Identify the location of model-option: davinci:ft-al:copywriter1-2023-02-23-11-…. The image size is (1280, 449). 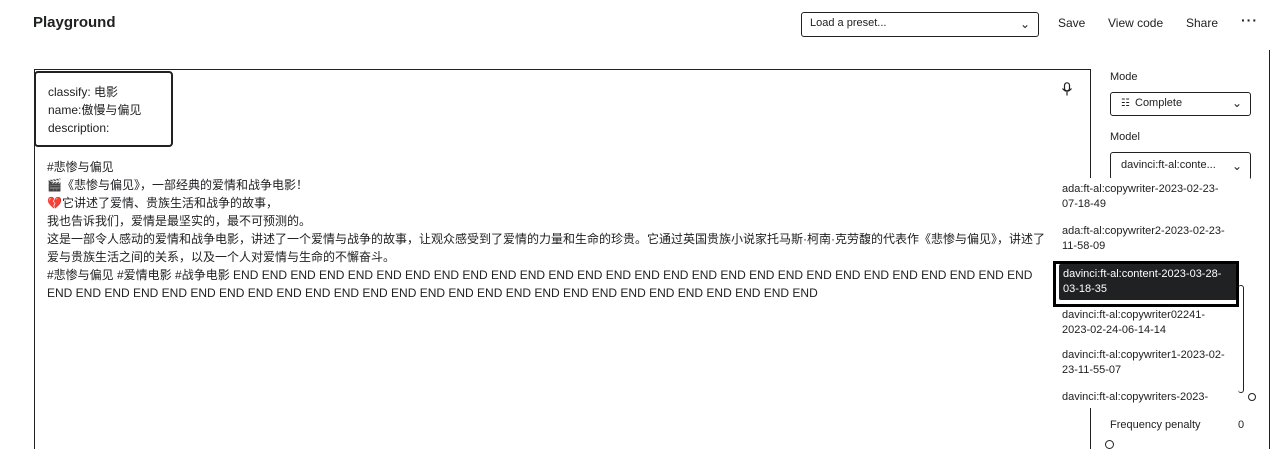
(1147, 363).